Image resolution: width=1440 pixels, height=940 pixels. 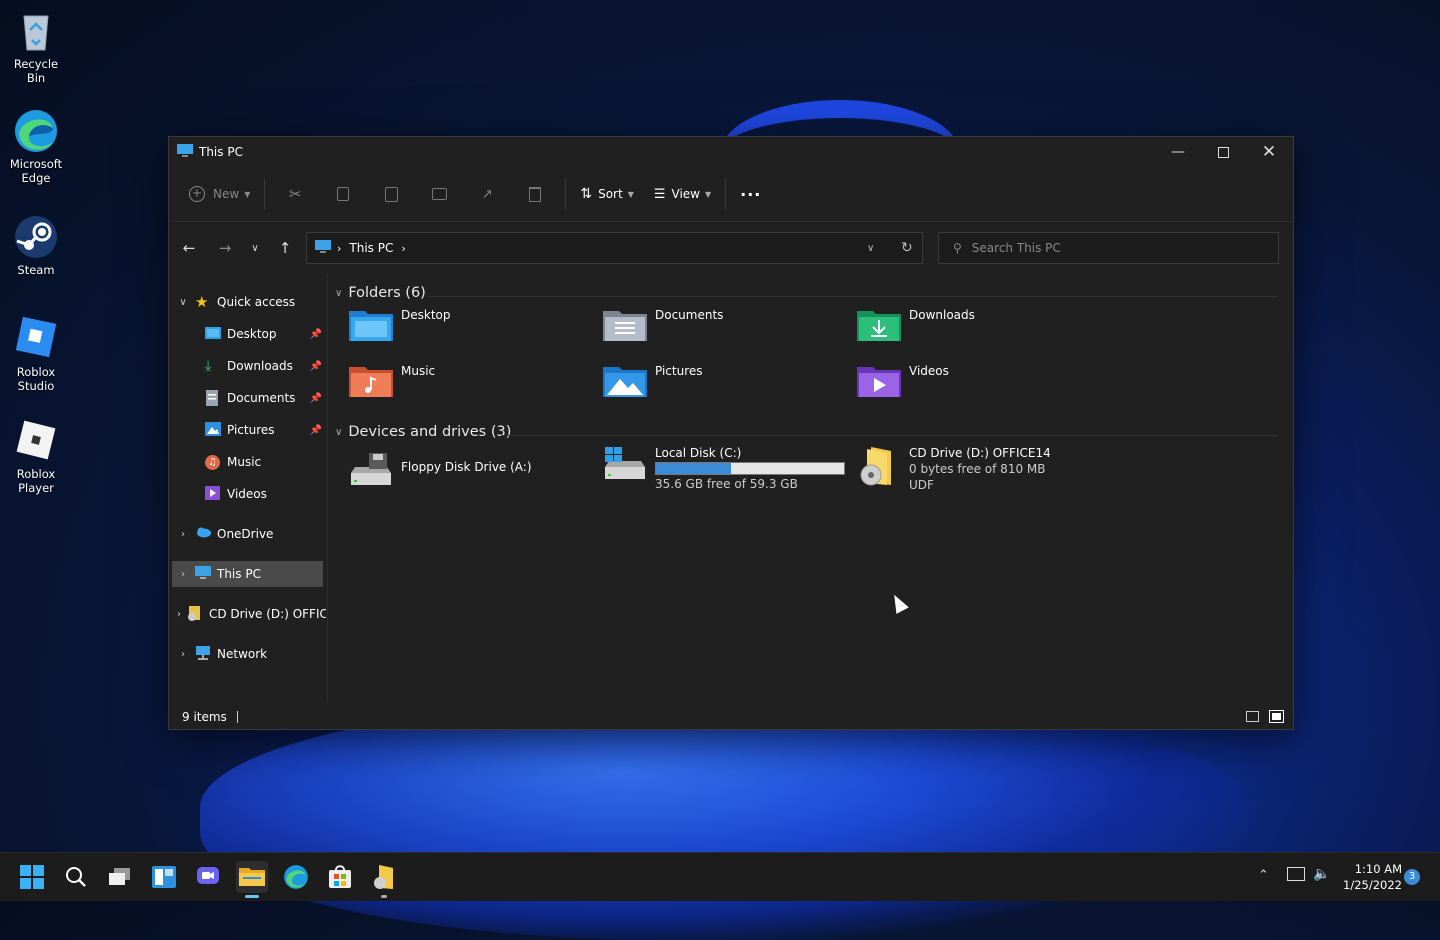 I want to click on folders-group-header: ∨ Folders (6), so click(x=380, y=293).